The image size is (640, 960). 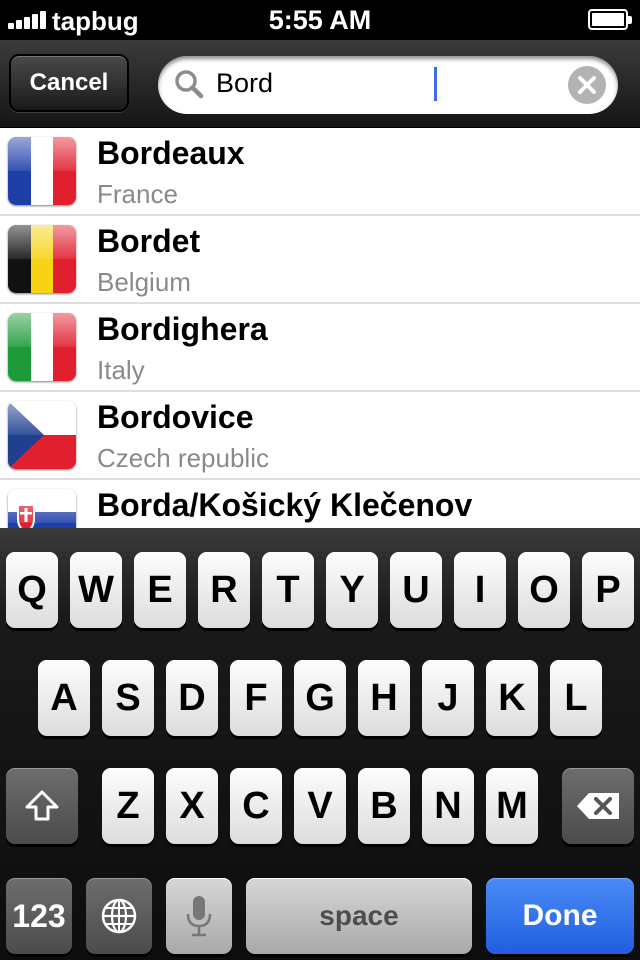 I want to click on clear-search-button, so click(x=587, y=85).